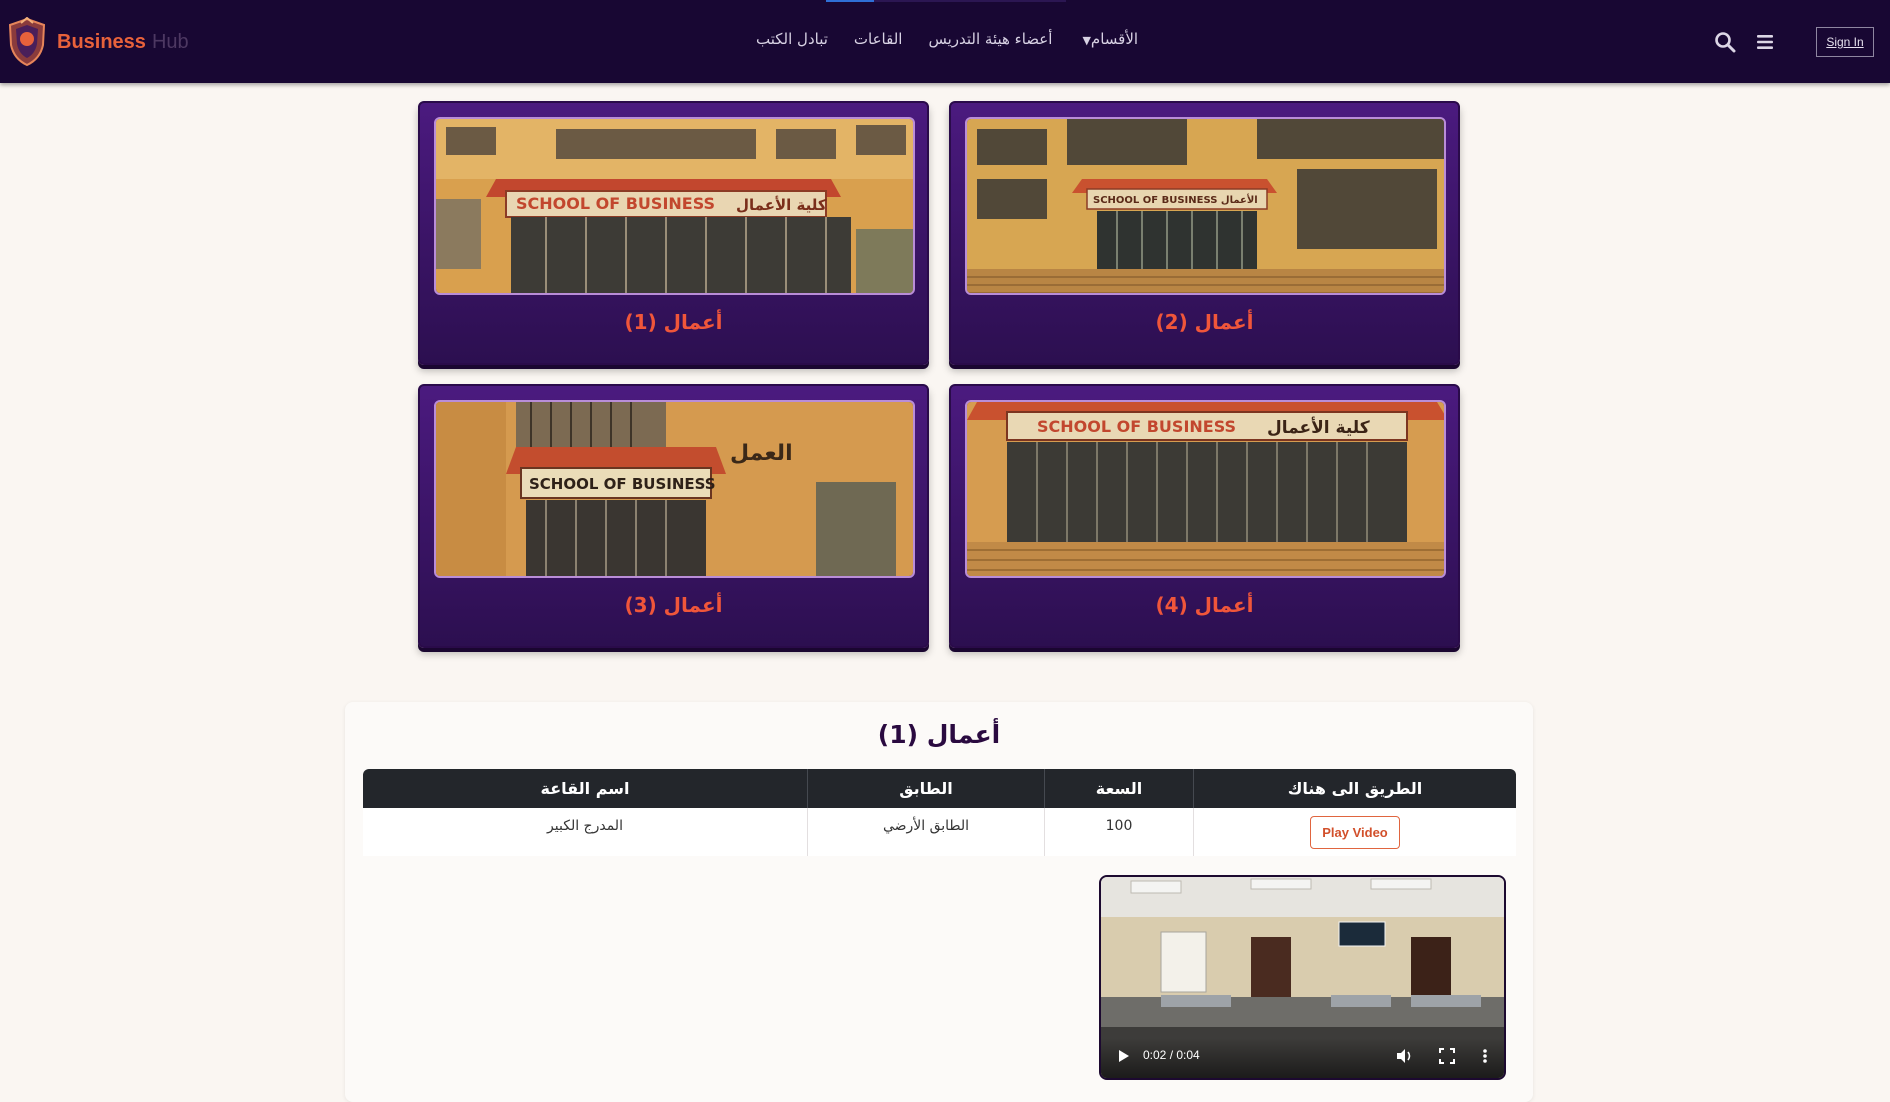 The width and height of the screenshot is (1890, 1102). What do you see at coordinates (1302, 1058) in the screenshot?
I see `video-controls: 0:02 / 0:04` at bounding box center [1302, 1058].